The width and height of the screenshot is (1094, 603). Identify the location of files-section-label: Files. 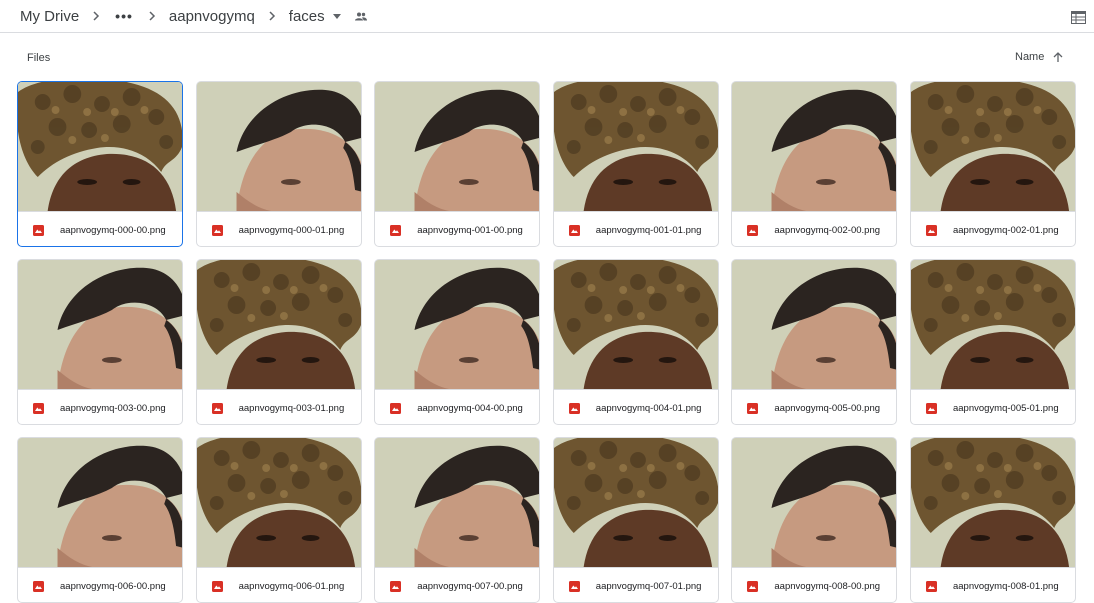
(39, 58).